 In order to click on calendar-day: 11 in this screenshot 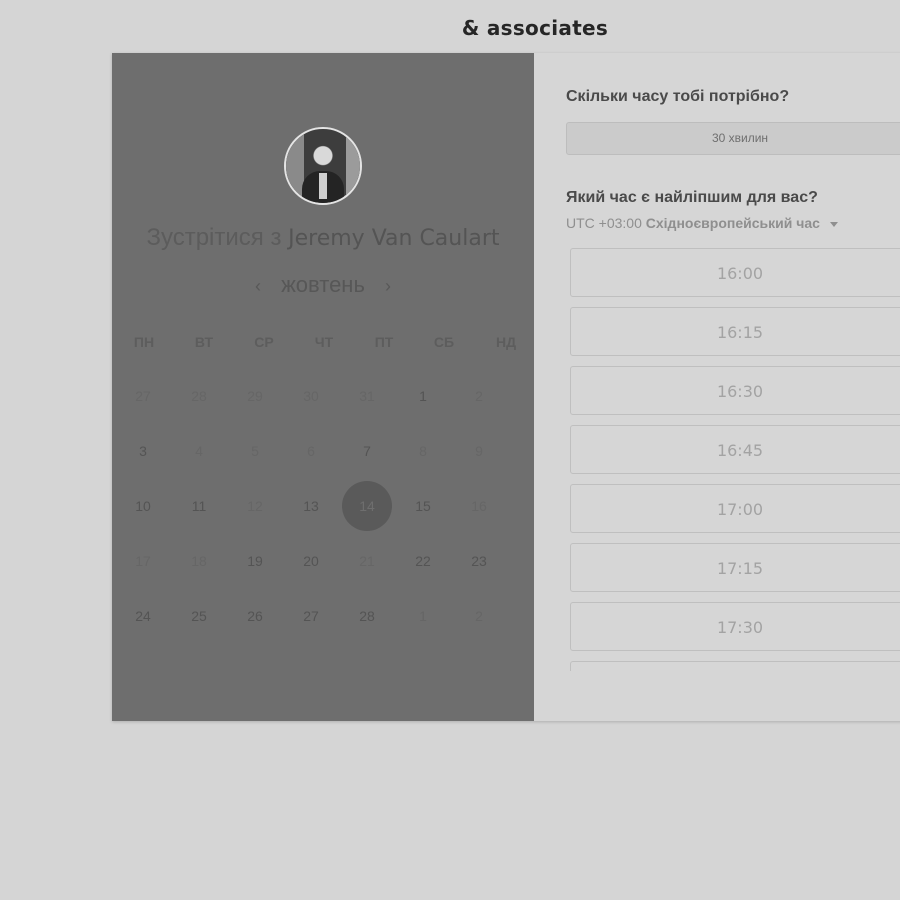, I will do `click(199, 506)`.